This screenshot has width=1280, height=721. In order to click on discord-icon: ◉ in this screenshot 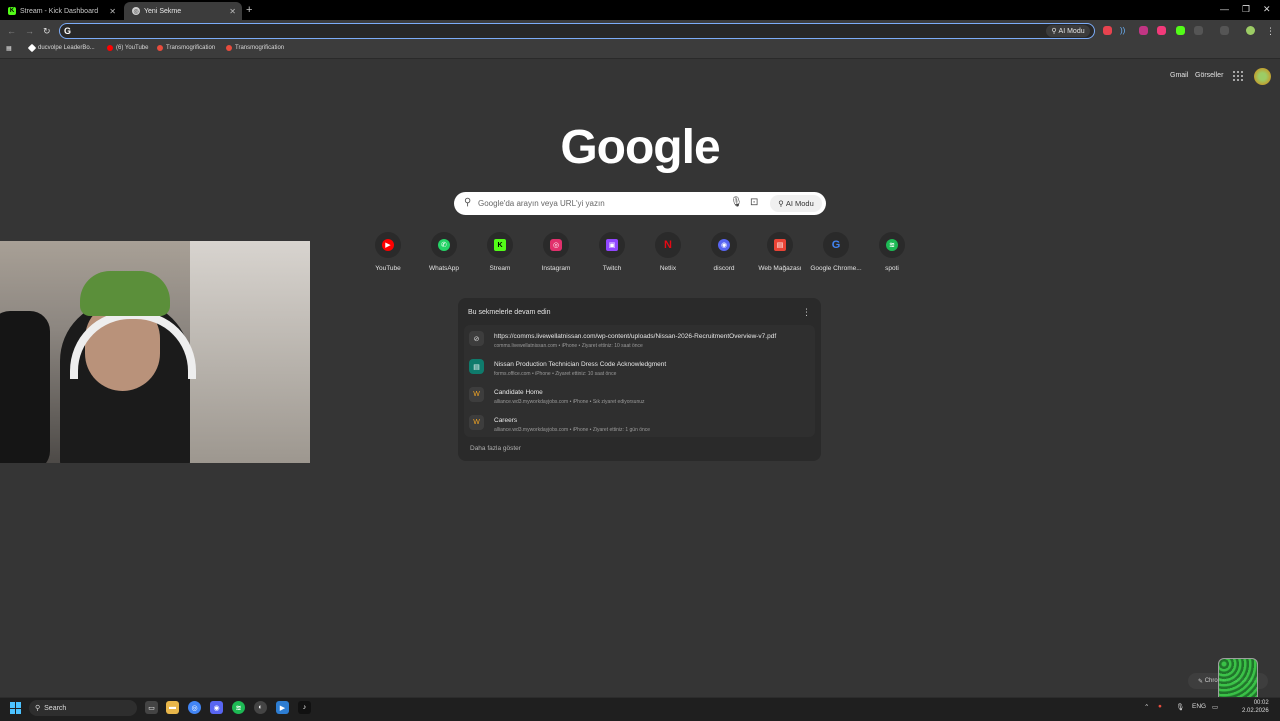, I will do `click(724, 245)`.